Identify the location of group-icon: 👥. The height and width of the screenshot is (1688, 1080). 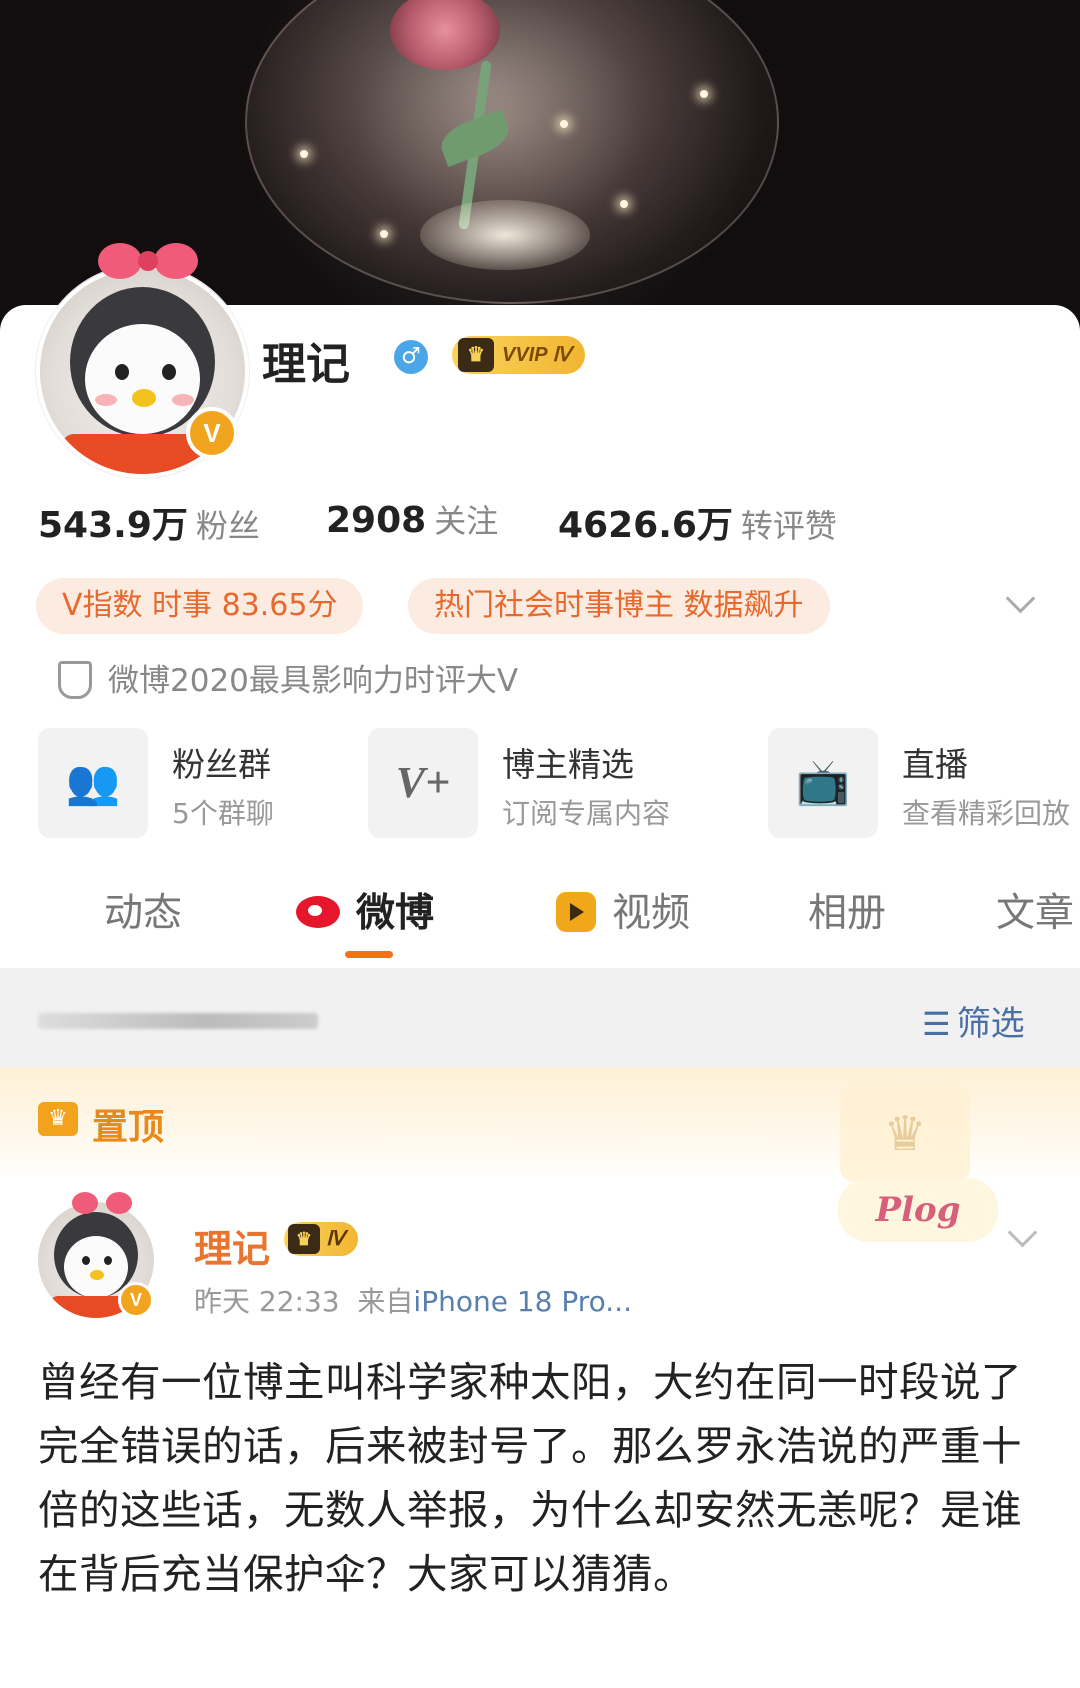
(93, 783).